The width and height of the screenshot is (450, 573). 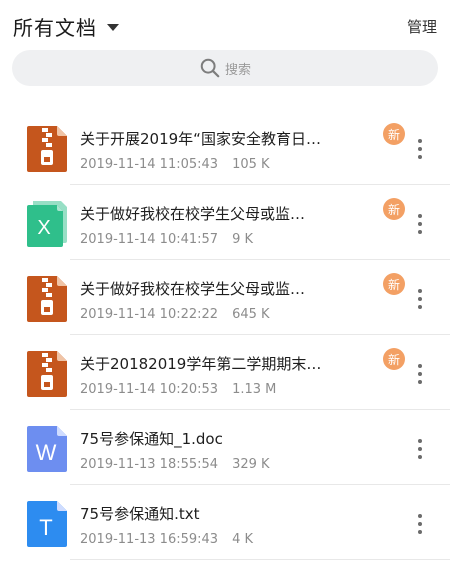 What do you see at coordinates (422, 26) in the screenshot?
I see `manage-button: 管理` at bounding box center [422, 26].